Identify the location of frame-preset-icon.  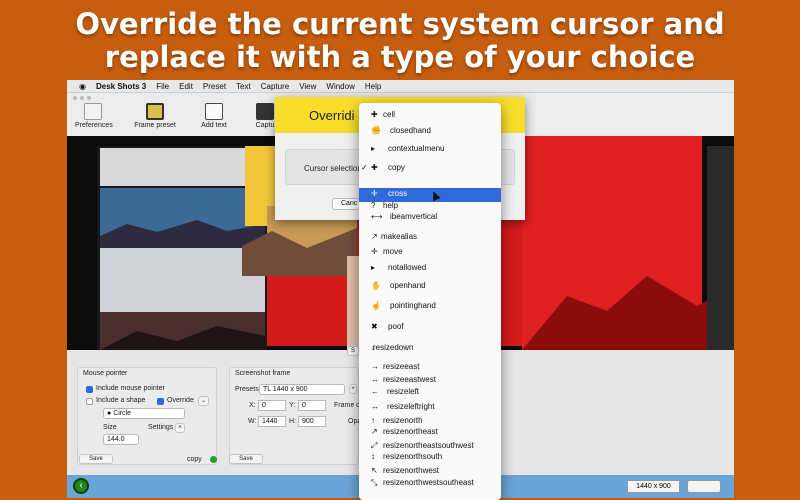
(155, 111).